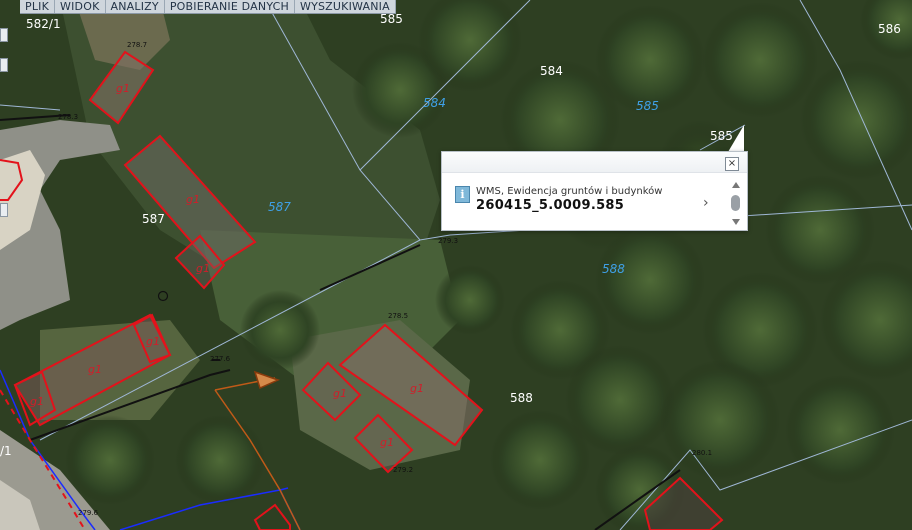 The image size is (912, 530). I want to click on popup-pointer, so click(736, 138).